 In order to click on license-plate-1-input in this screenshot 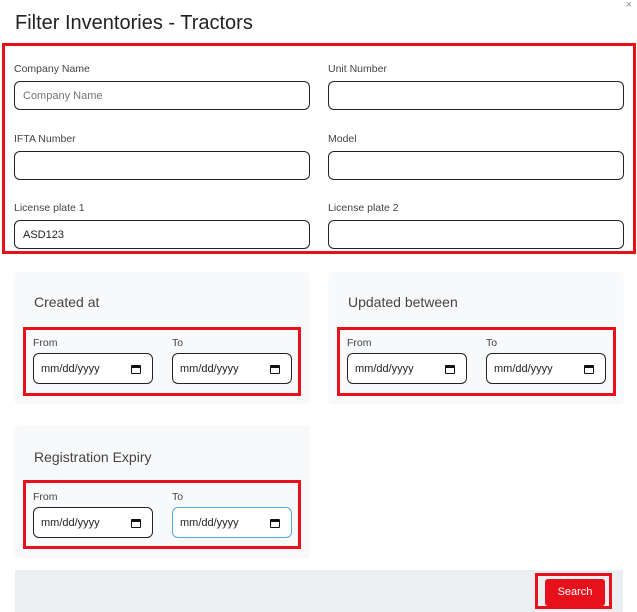, I will do `click(162, 234)`.